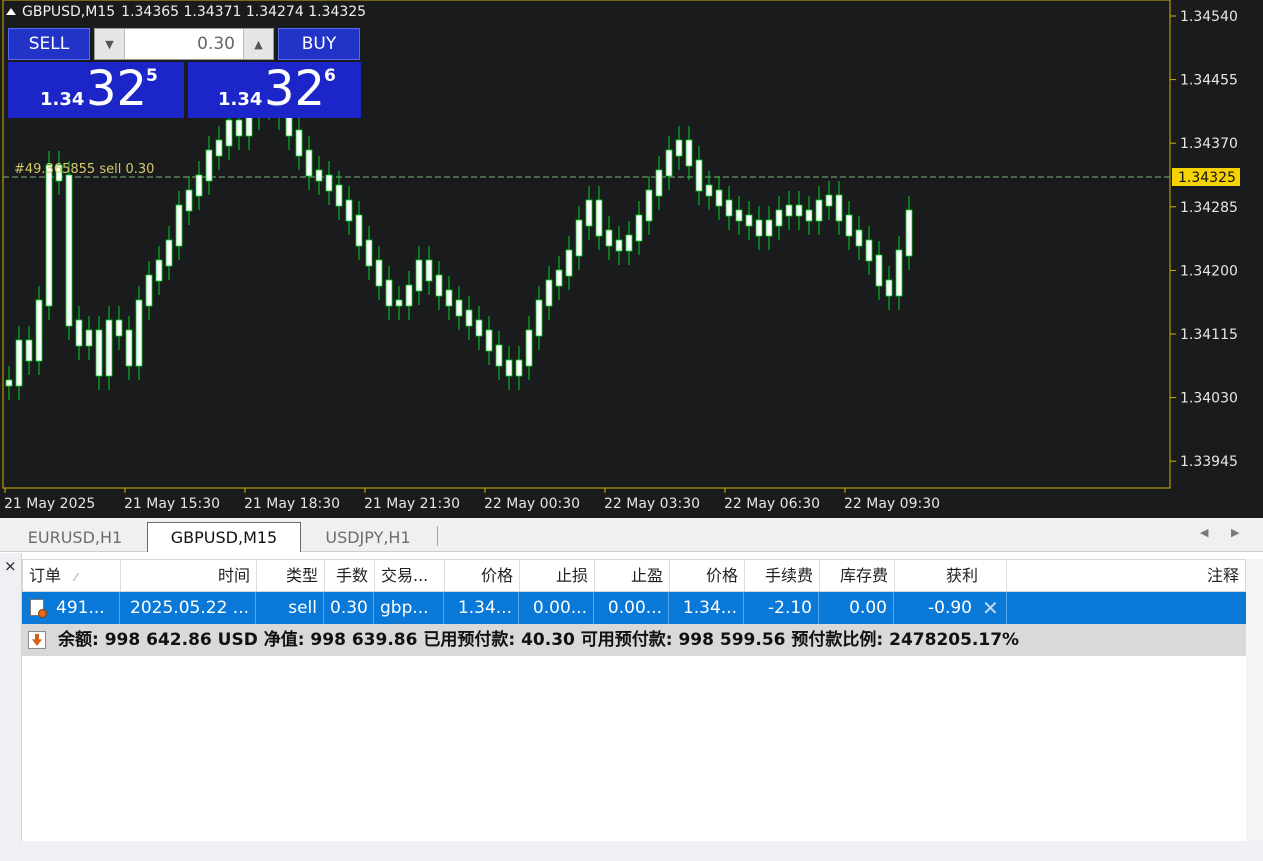 Image resolution: width=1263 pixels, height=861 pixels. Describe the element at coordinates (990, 608) in the screenshot. I see `close-order-icon: ✕` at that location.